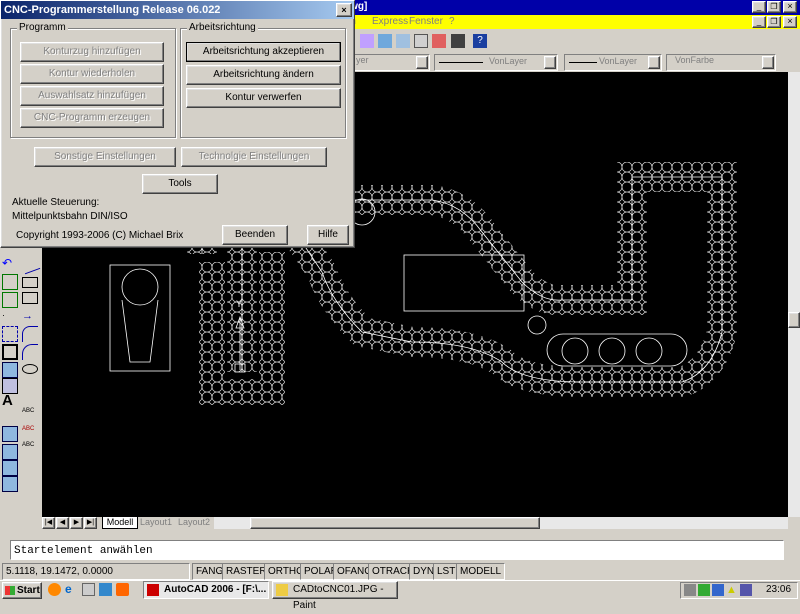 Image resolution: width=800 pixels, height=614 pixels. Describe the element at coordinates (452, 21) in the screenshot. I see `menu-item-help: ?` at that location.